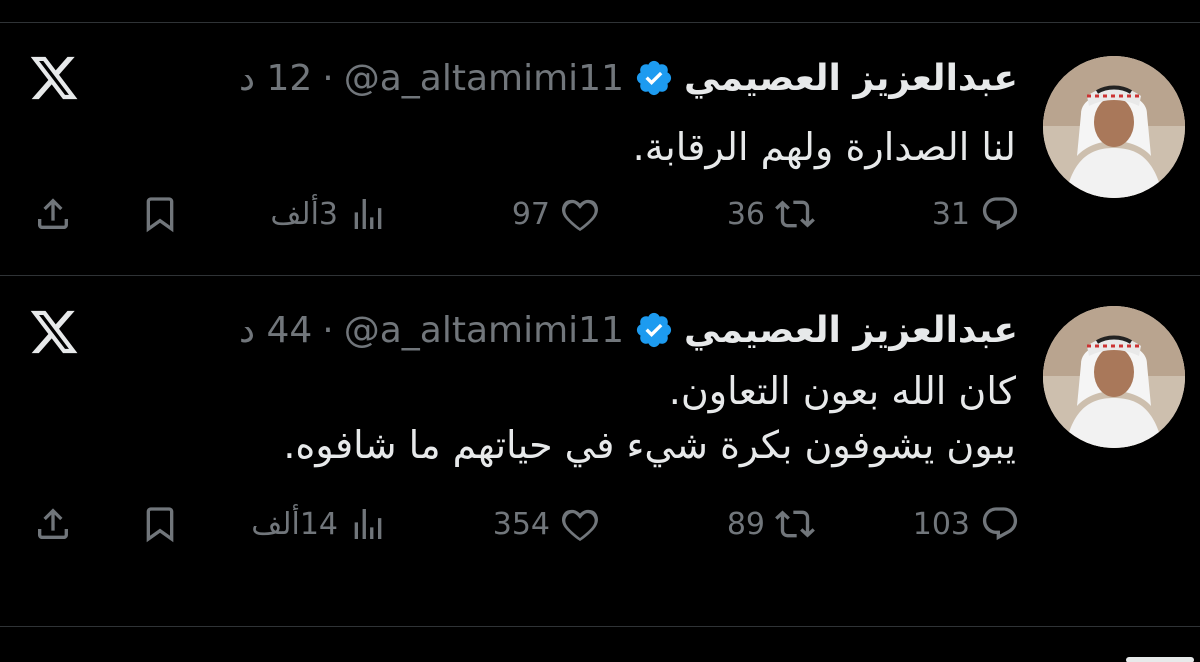 The width and height of the screenshot is (1200, 662). What do you see at coordinates (600, 626) in the screenshot?
I see `tweet-divider` at bounding box center [600, 626].